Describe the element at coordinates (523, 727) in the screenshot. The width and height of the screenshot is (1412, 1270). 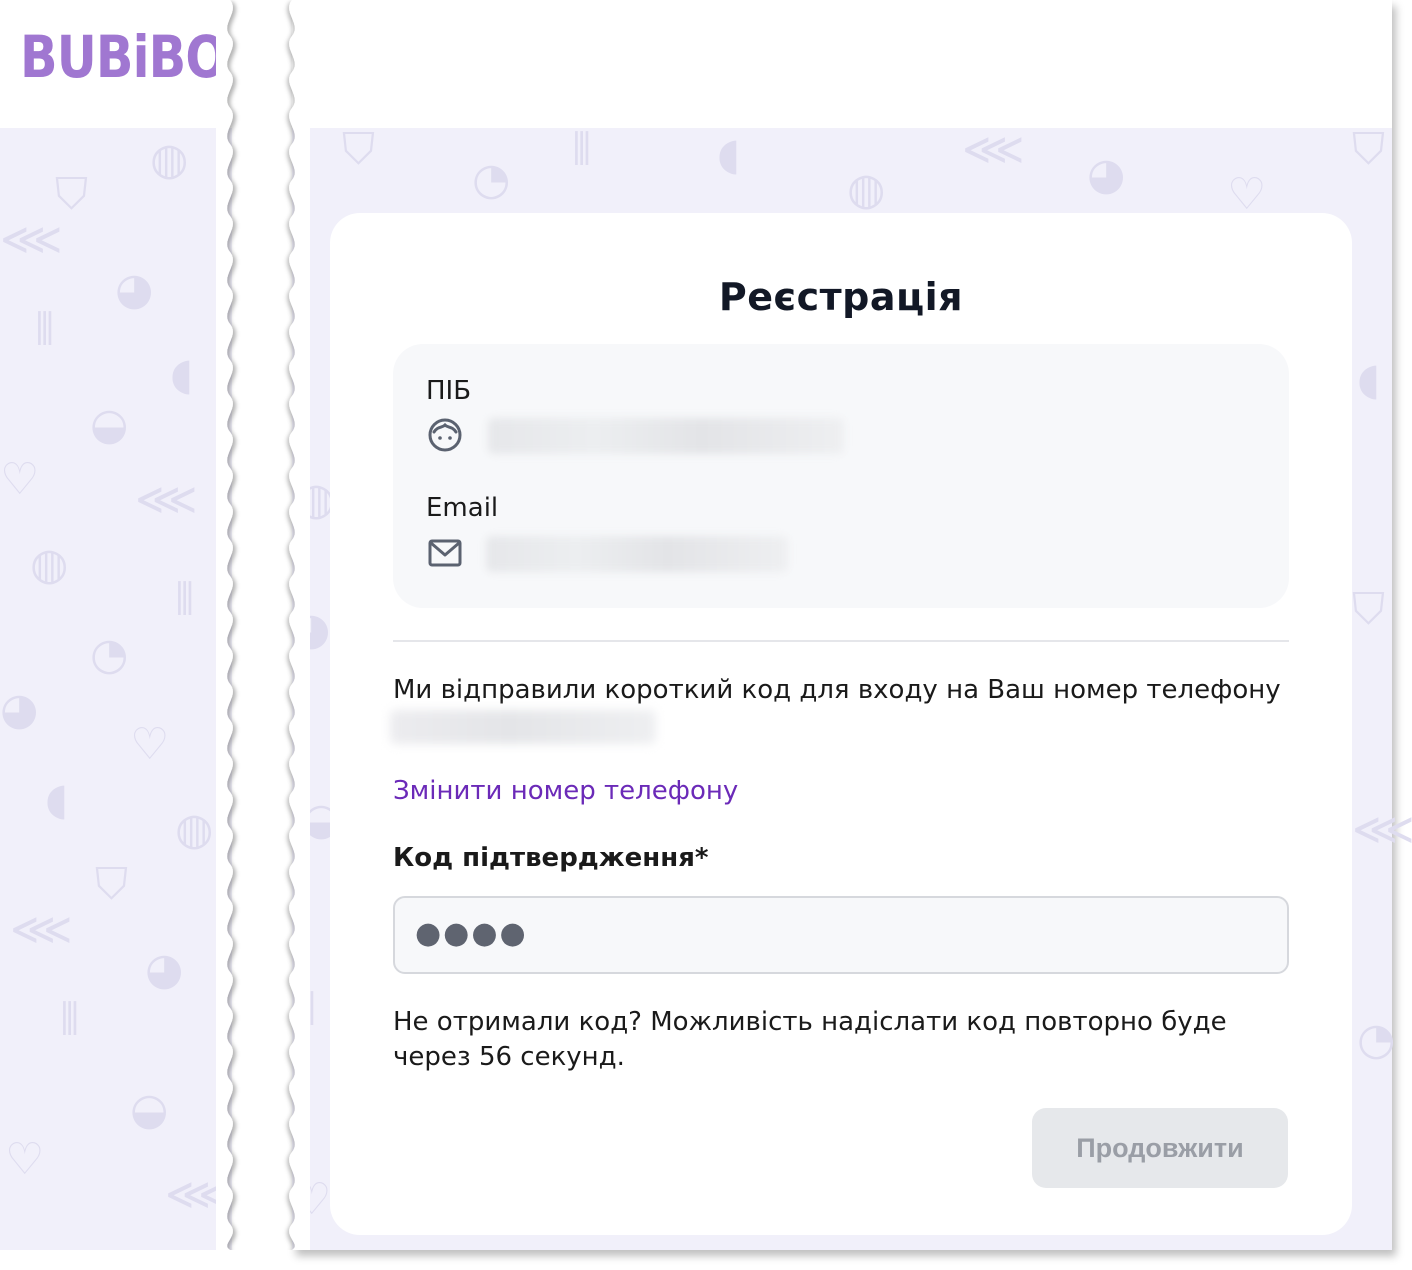
I see `phone-number-blurred` at that location.